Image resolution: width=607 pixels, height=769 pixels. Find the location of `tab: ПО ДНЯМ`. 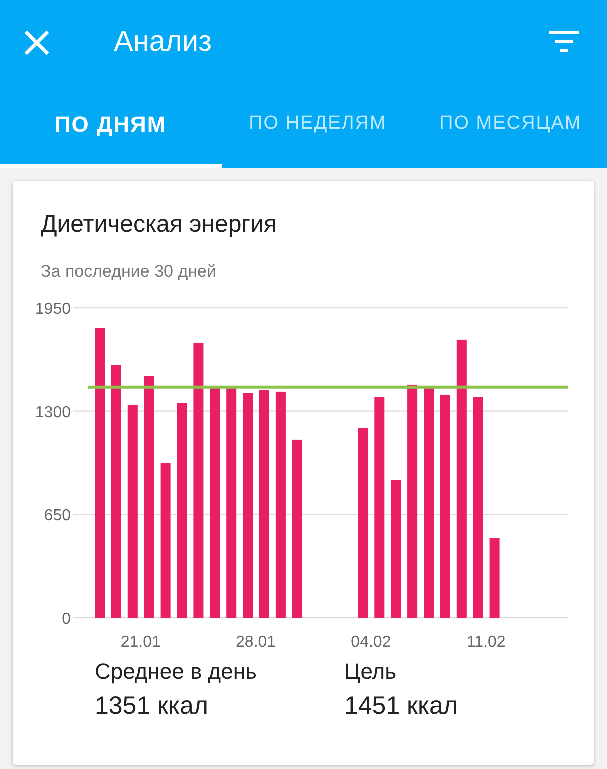

tab: ПО ДНЯМ is located at coordinates (111, 126).